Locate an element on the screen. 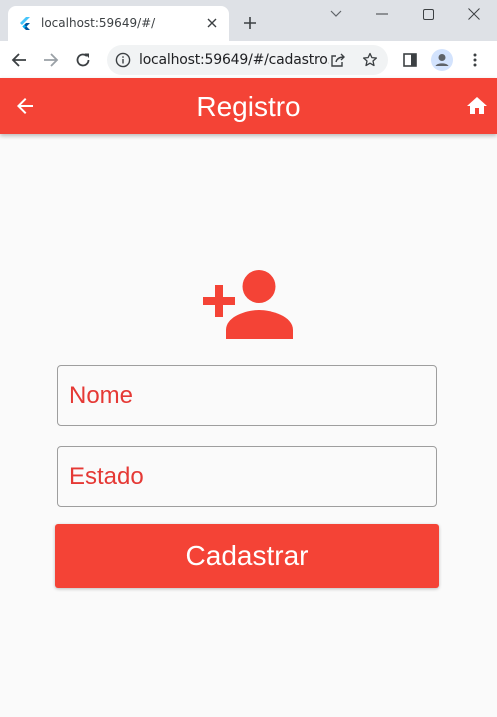  page-title: Registro is located at coordinates (248, 106).